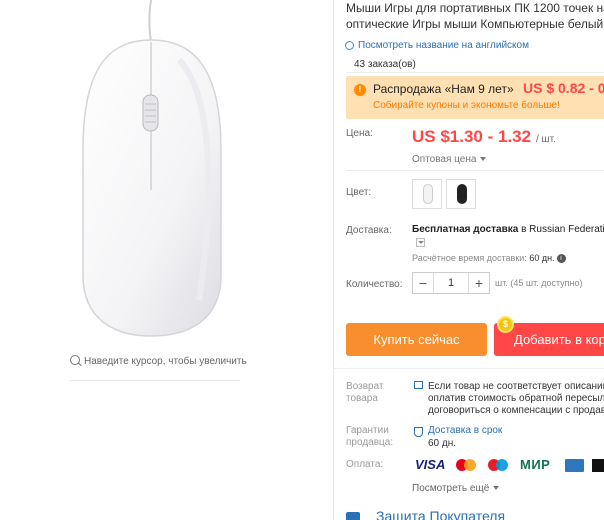  What do you see at coordinates (360, 90) in the screenshot?
I see `promo-icon: !` at bounding box center [360, 90].